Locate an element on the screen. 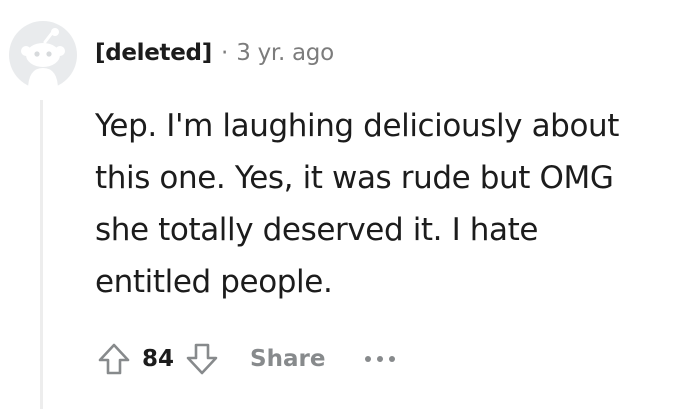 Image resolution: width=700 pixels, height=409 pixels. overflow-menu-button is located at coordinates (380, 359).